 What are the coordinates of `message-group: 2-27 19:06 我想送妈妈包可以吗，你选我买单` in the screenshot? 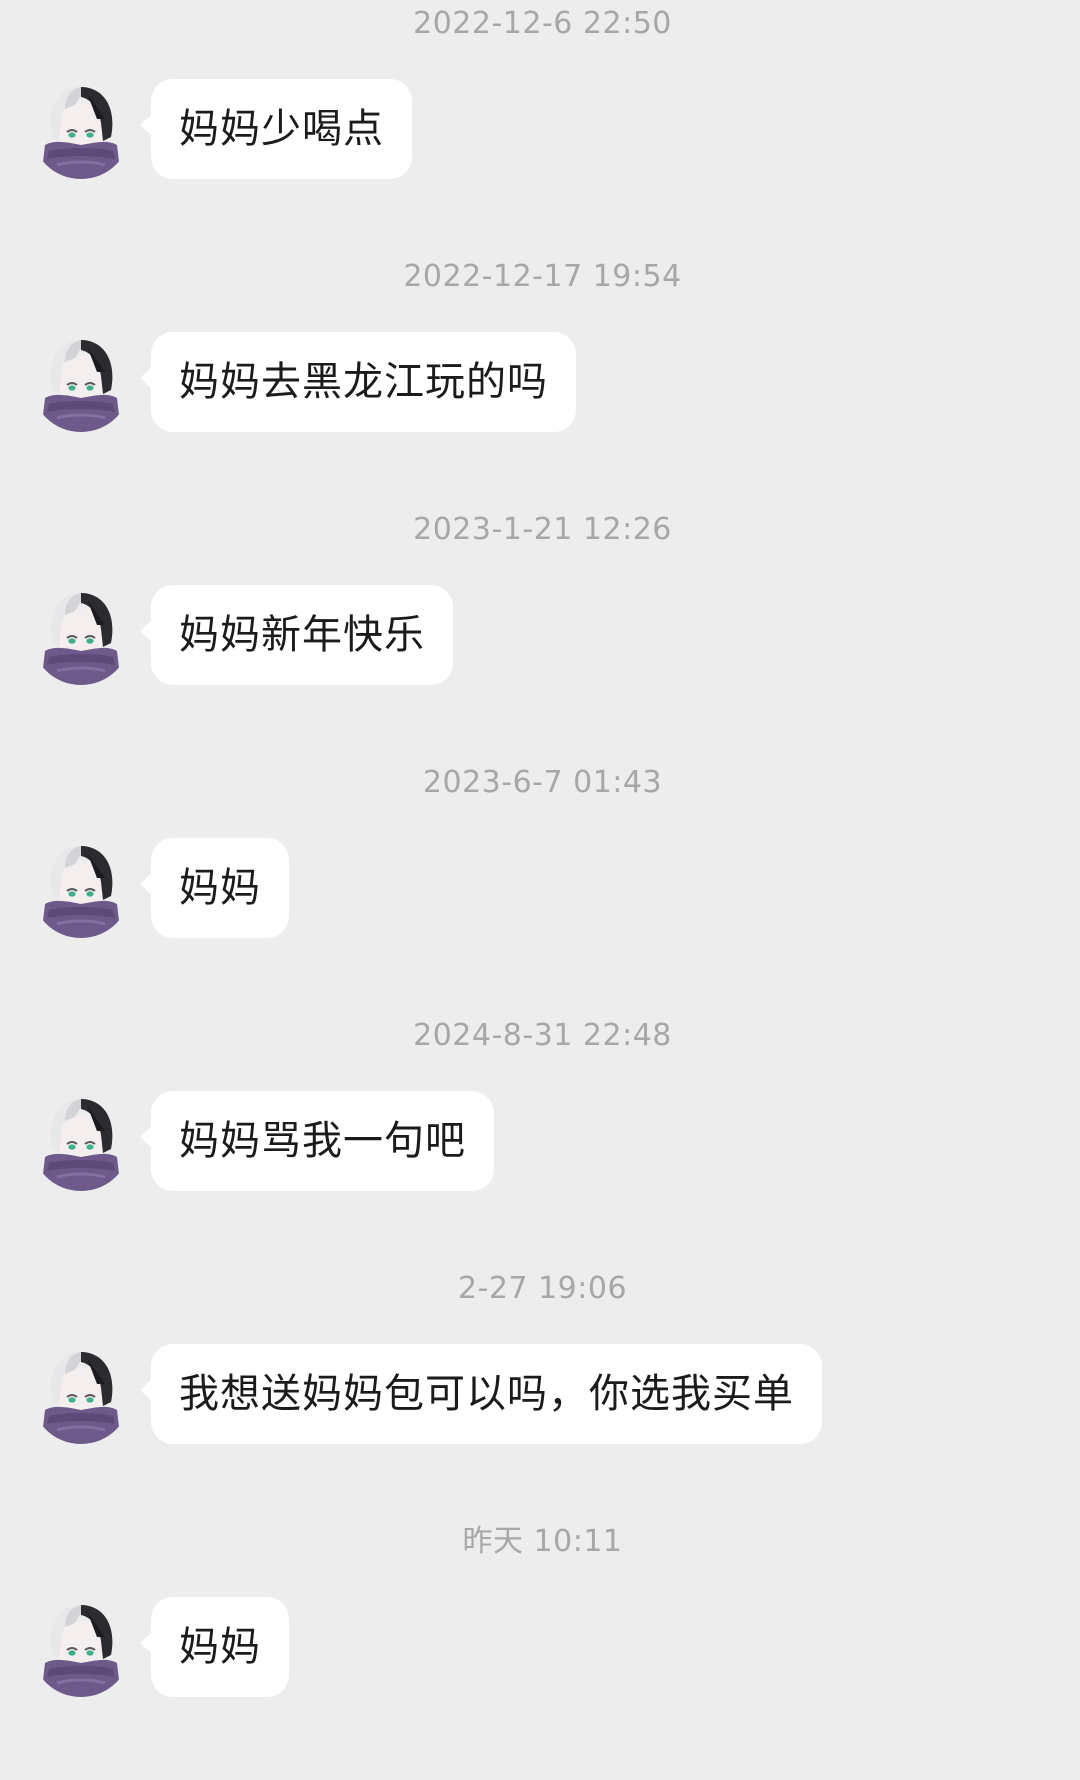 It's located at (540, 1365).